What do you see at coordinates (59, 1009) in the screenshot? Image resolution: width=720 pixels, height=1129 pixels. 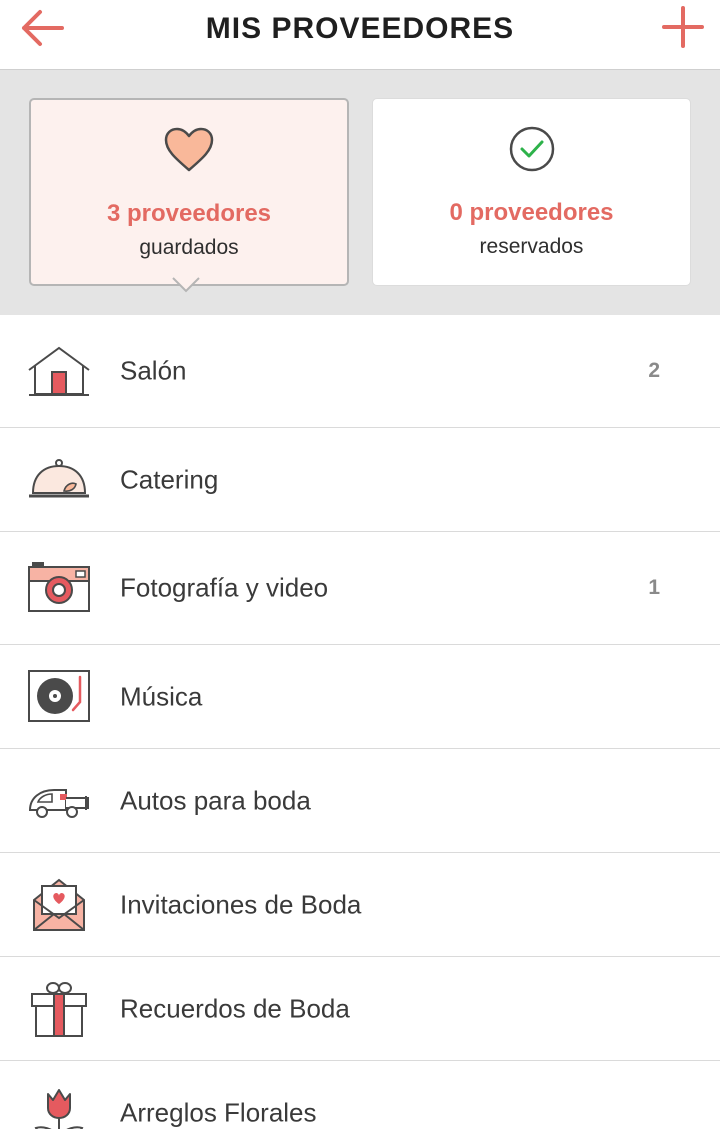 I see `gift-icon` at bounding box center [59, 1009].